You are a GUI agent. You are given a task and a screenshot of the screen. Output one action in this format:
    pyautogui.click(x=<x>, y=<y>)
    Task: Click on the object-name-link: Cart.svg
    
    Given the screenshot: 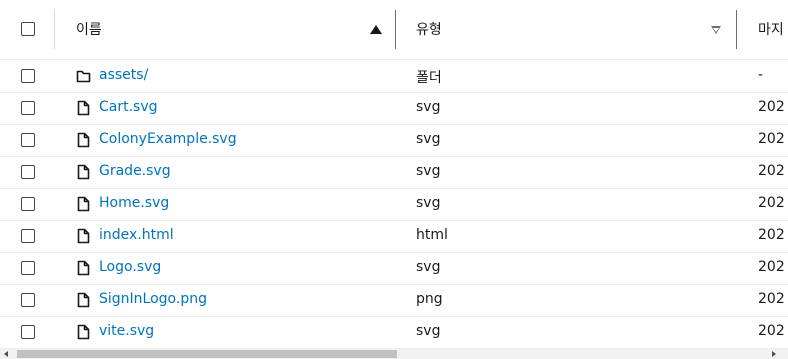 What is the action you would take?
    pyautogui.click(x=128, y=107)
    